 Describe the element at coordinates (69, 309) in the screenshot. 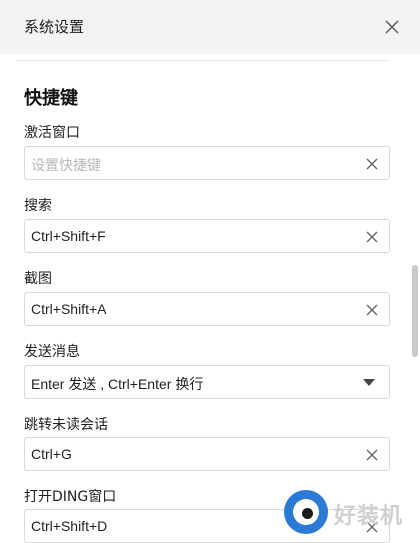

I see `shortcut-value: Ctrl+Shift+A` at that location.